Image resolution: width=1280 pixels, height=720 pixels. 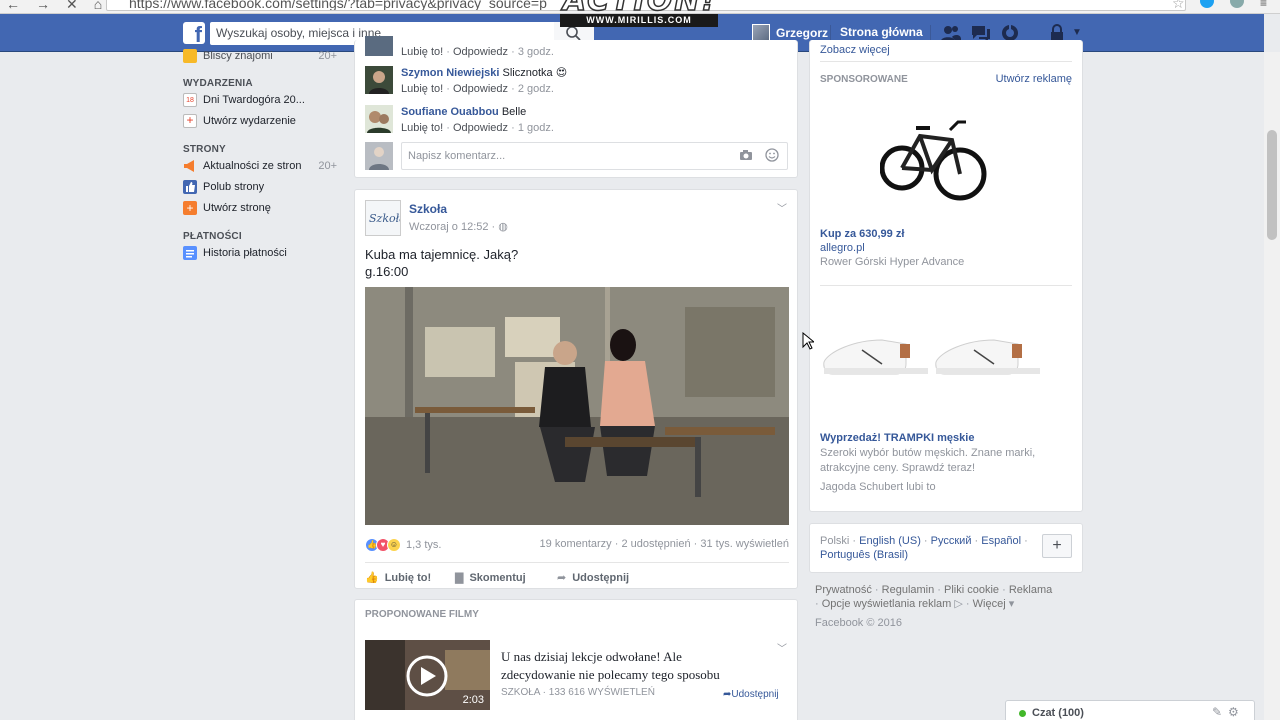 I want to click on scrollbar-thumb, so click(x=1272, y=185).